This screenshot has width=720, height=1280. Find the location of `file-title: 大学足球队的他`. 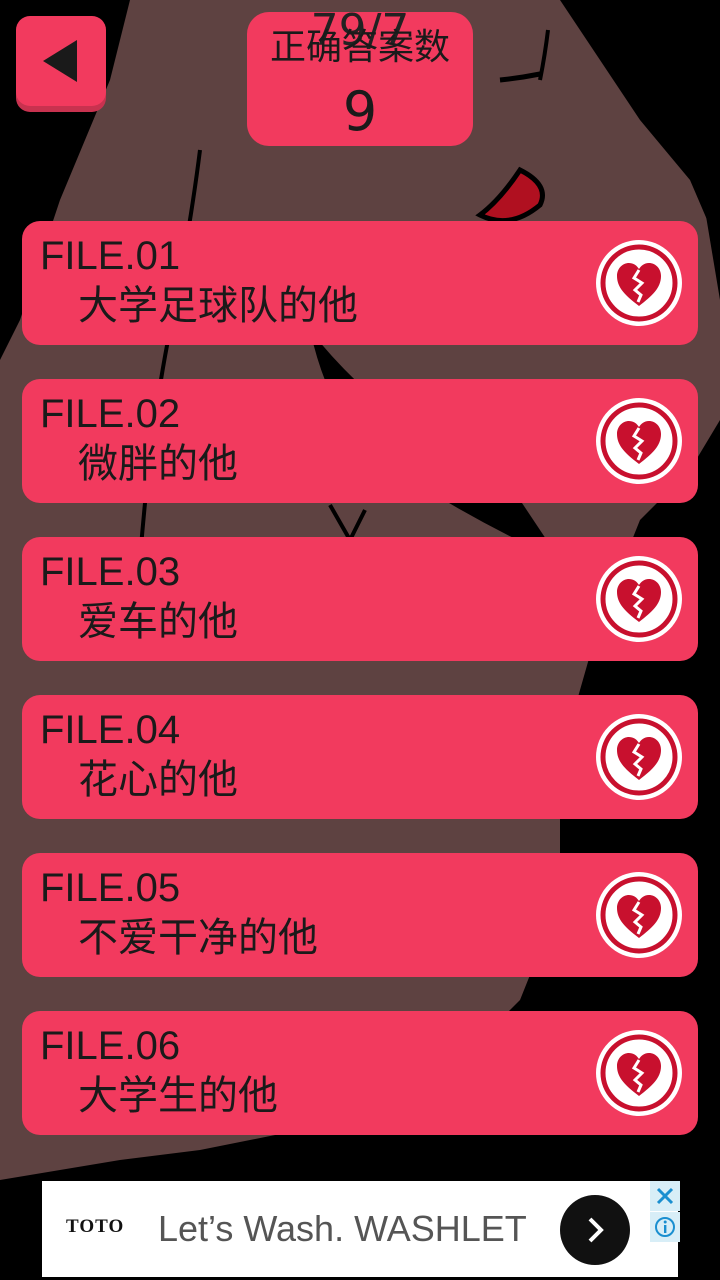

file-title: 大学足球队的他 is located at coordinates (218, 306).